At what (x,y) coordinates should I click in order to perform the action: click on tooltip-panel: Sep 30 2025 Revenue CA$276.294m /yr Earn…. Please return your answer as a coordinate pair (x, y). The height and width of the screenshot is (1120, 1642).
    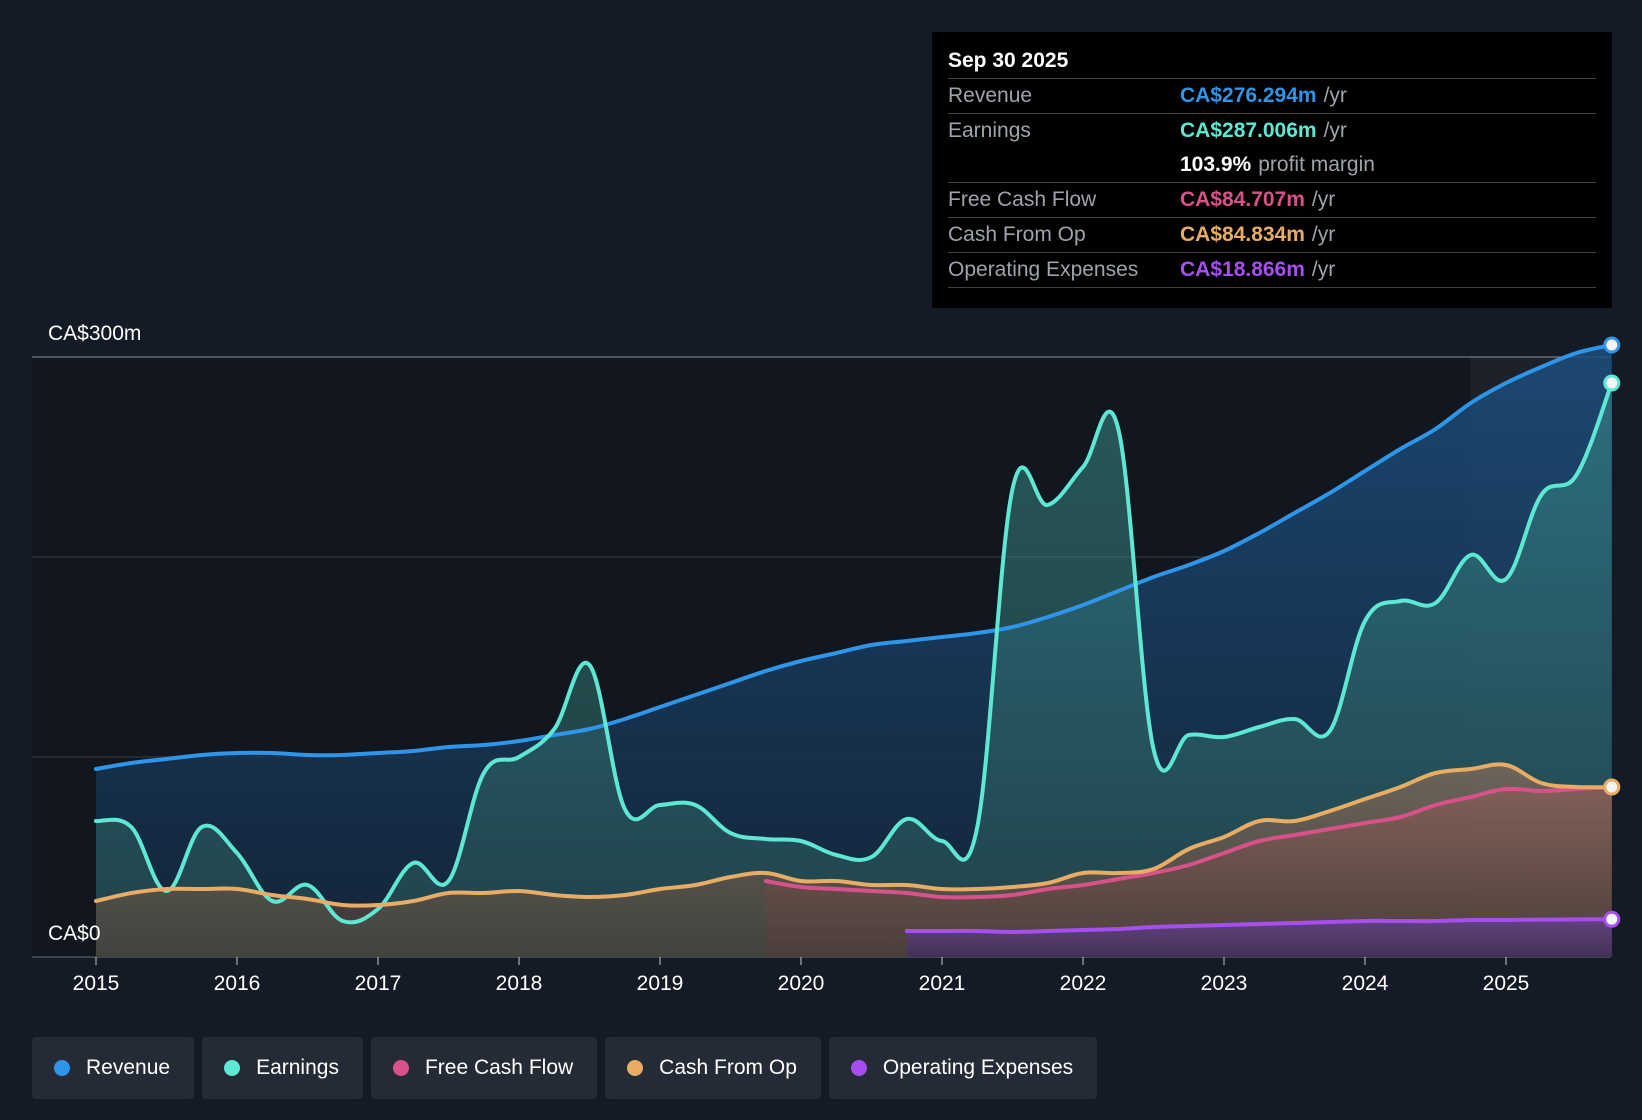
    Looking at the image, I should click on (1272, 170).